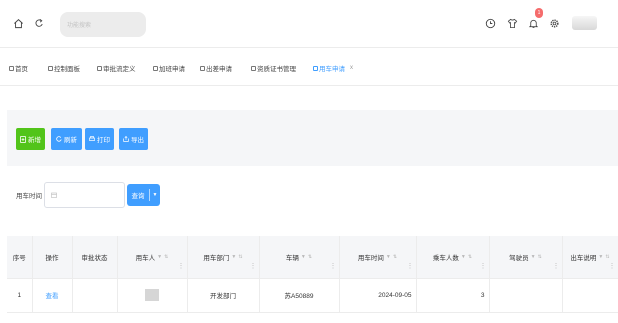  I want to click on tab-label: 控制面板, so click(67, 69).